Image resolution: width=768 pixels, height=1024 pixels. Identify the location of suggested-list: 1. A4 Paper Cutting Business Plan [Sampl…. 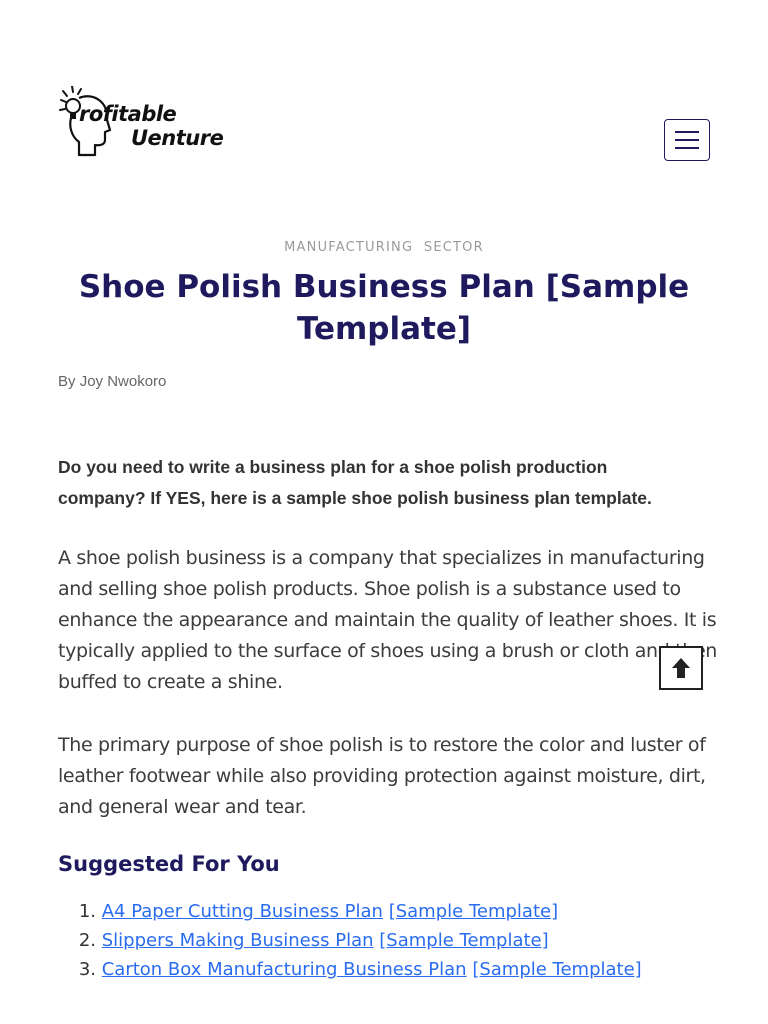
(350, 940).